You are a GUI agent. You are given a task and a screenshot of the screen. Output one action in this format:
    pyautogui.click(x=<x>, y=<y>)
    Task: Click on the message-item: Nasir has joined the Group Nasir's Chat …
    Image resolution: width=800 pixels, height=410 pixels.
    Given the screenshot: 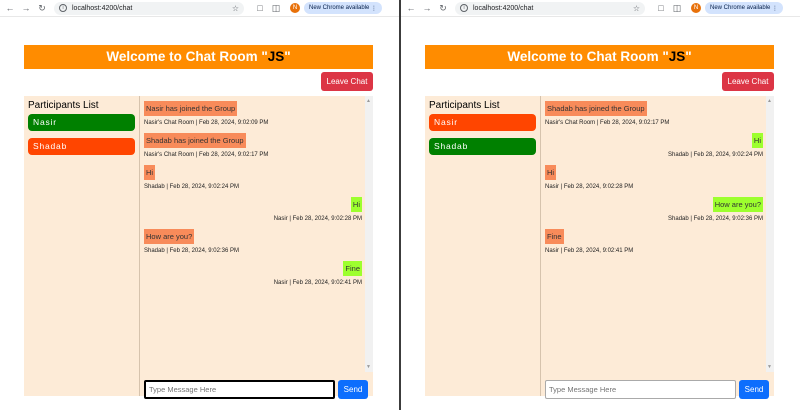 What is the action you would take?
    pyautogui.click(x=257, y=112)
    